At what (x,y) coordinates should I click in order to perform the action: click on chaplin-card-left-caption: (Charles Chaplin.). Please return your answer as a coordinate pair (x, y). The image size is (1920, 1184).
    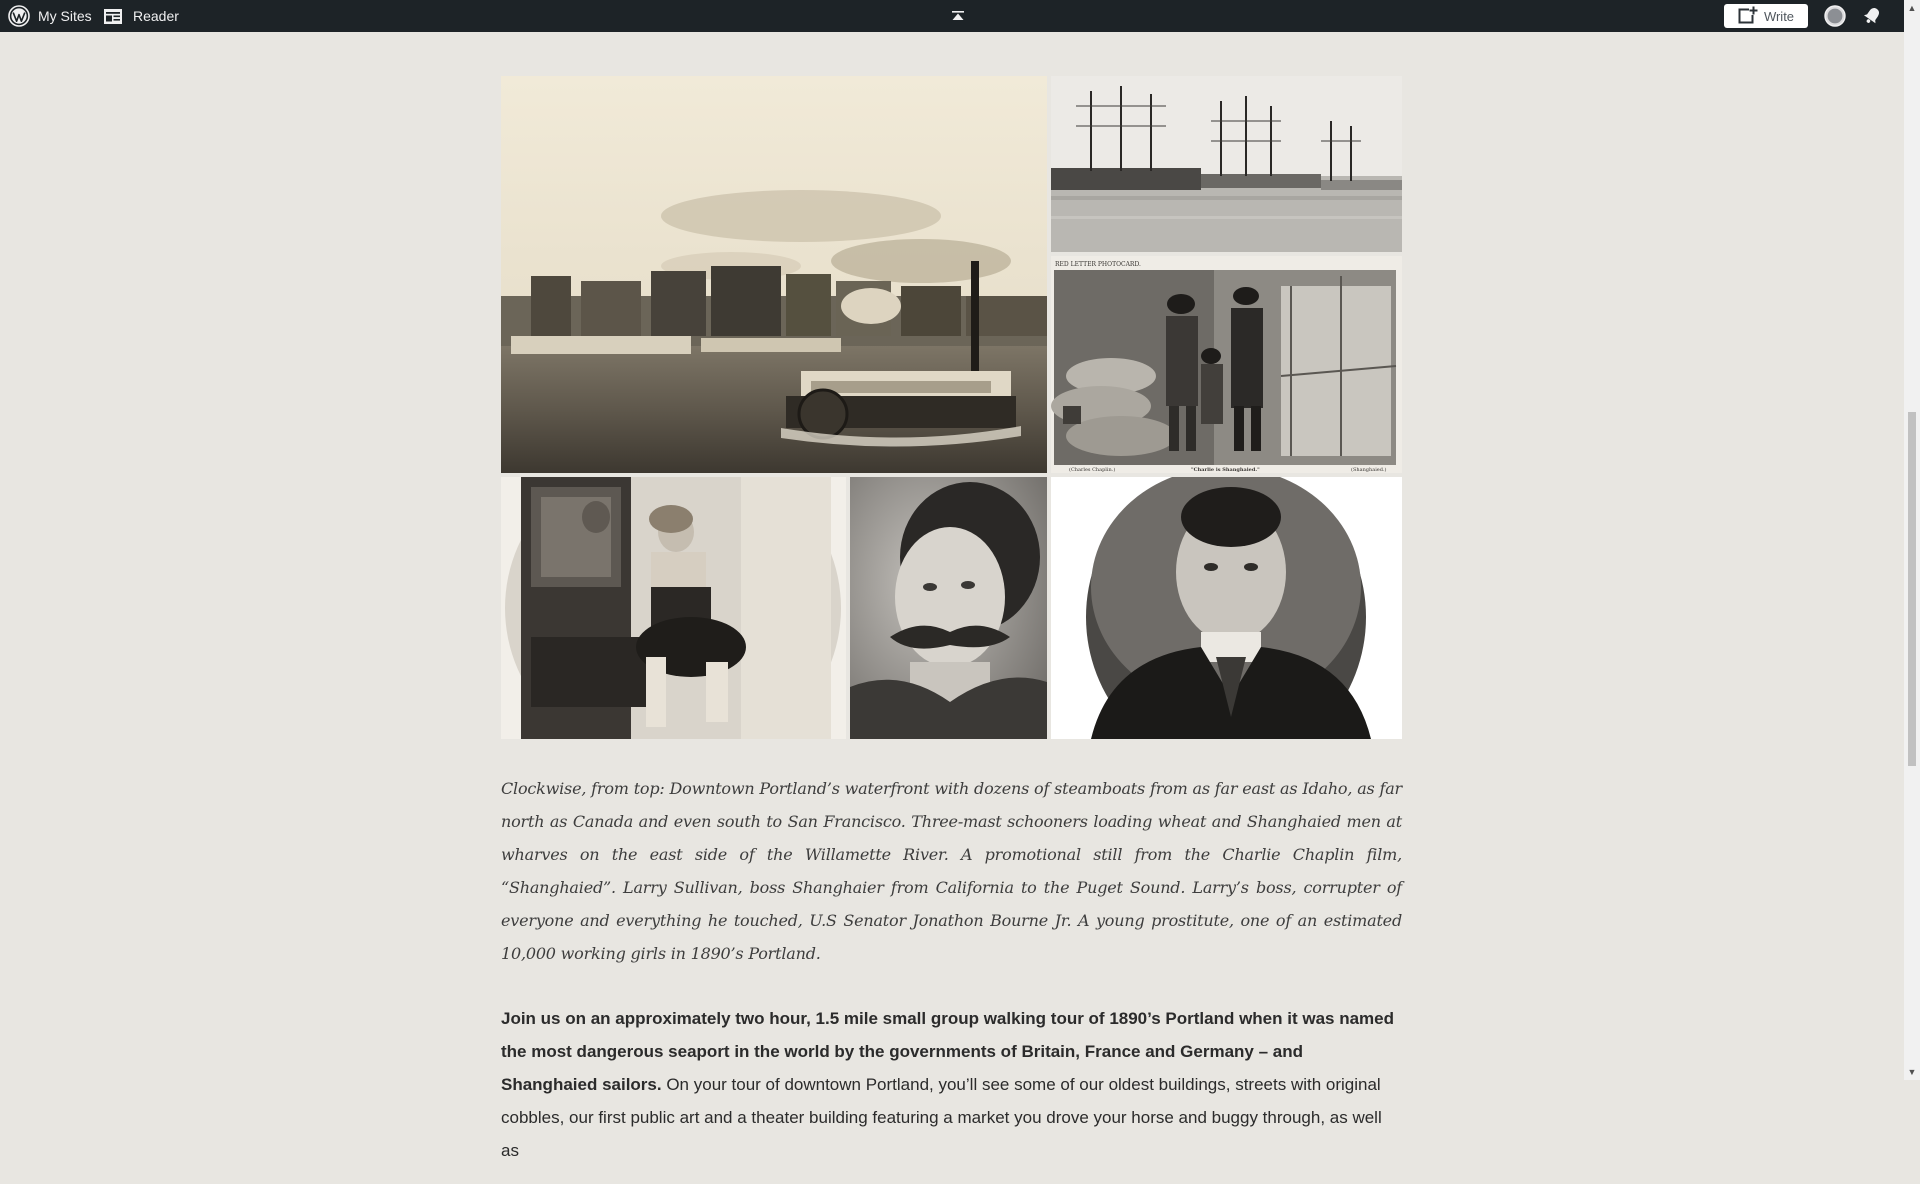
    Looking at the image, I should click on (1092, 469).